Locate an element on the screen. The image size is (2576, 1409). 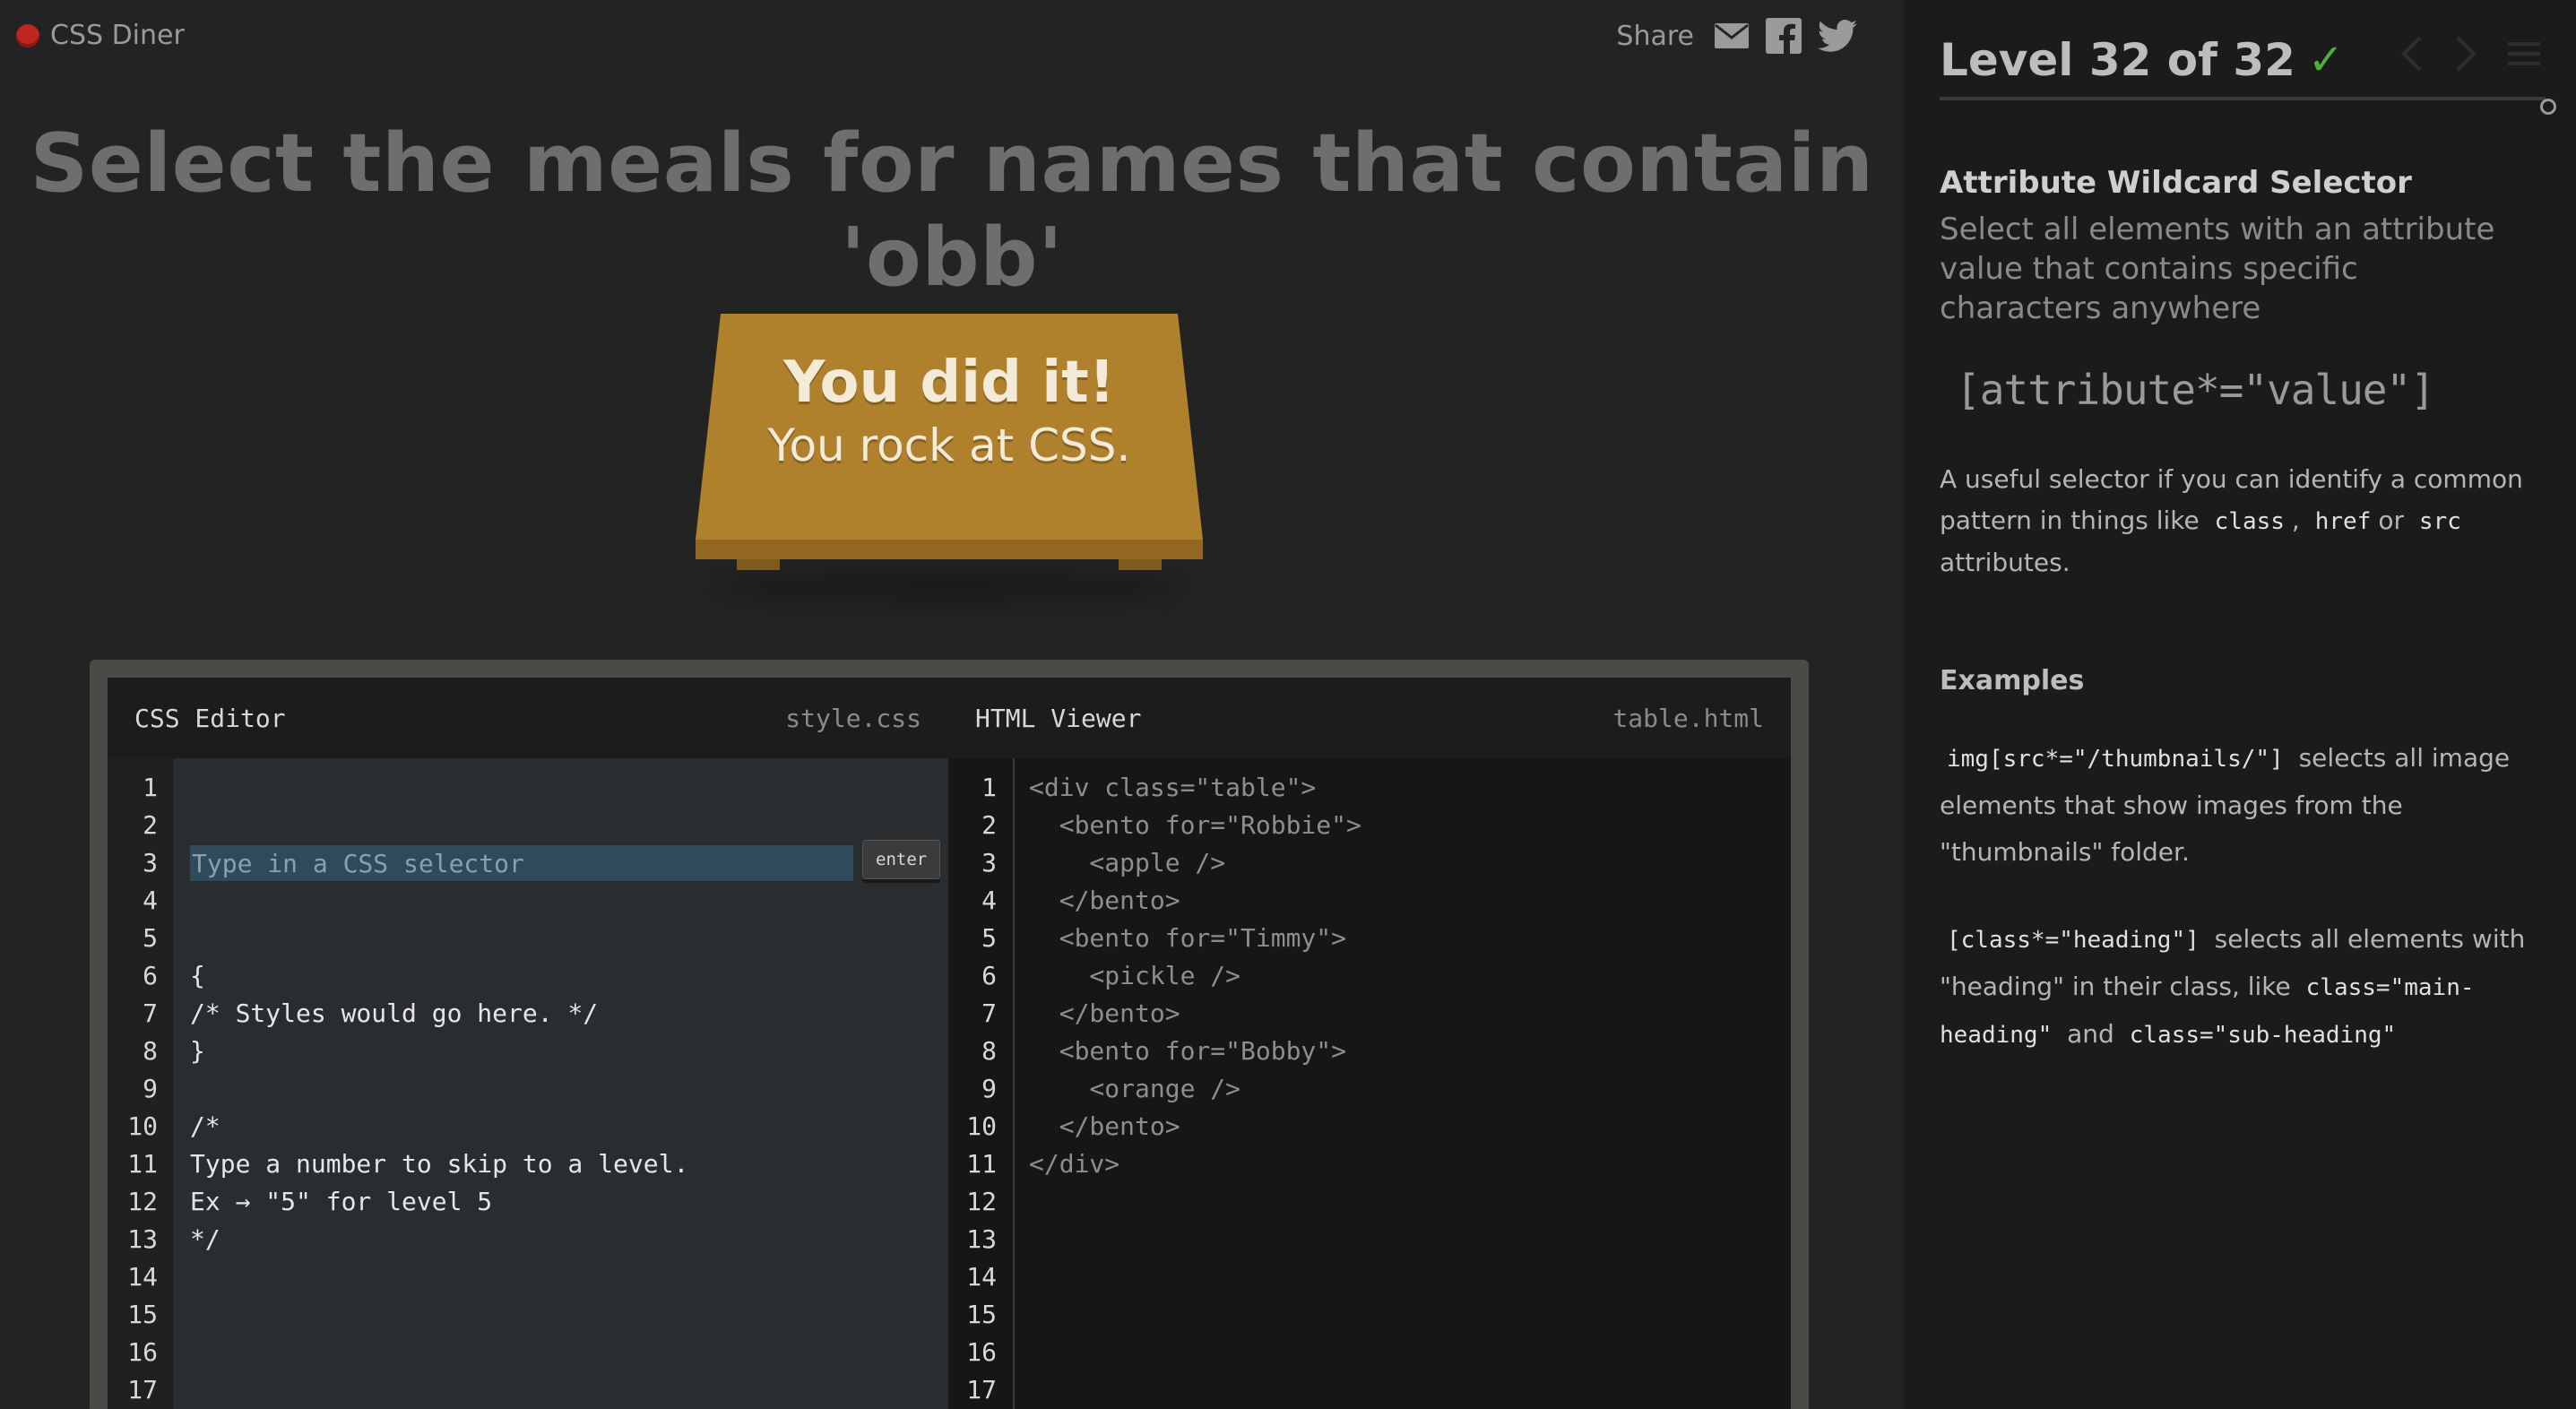
table: You did it! You rock at CSS. is located at coordinates (949, 457).